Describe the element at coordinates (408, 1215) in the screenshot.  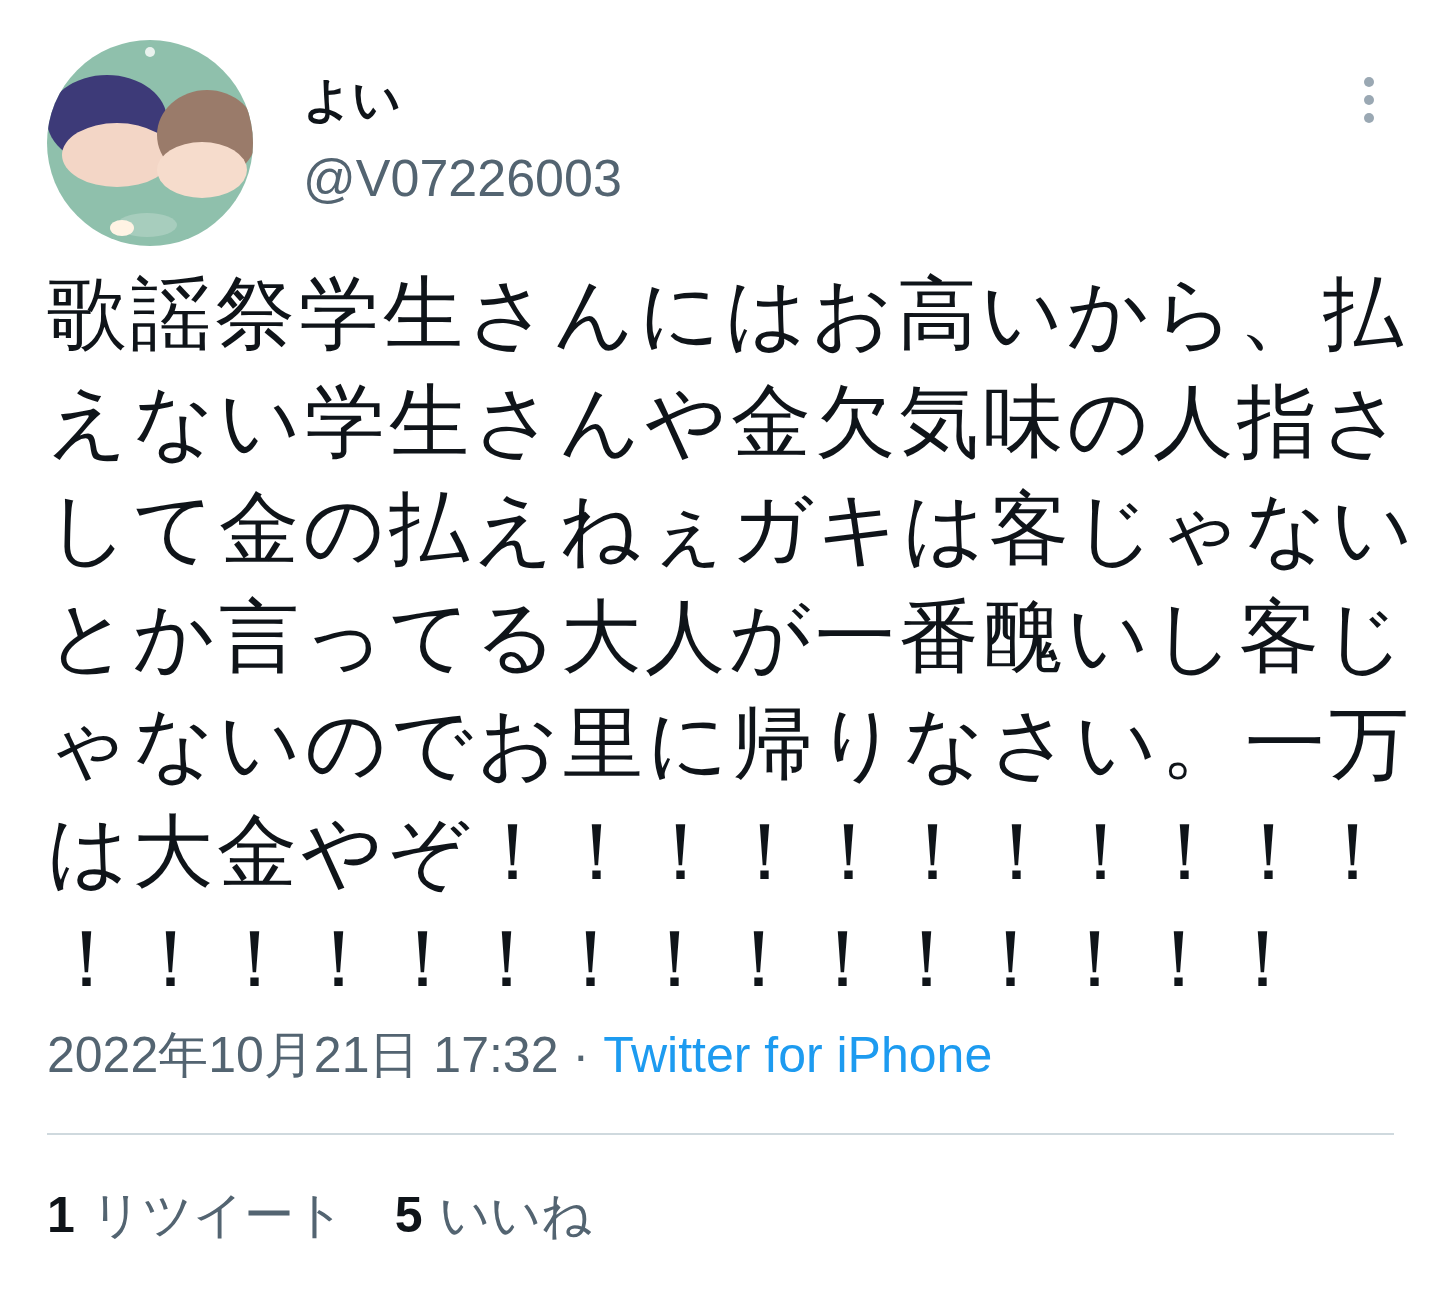
I see `stat-count: 5` at that location.